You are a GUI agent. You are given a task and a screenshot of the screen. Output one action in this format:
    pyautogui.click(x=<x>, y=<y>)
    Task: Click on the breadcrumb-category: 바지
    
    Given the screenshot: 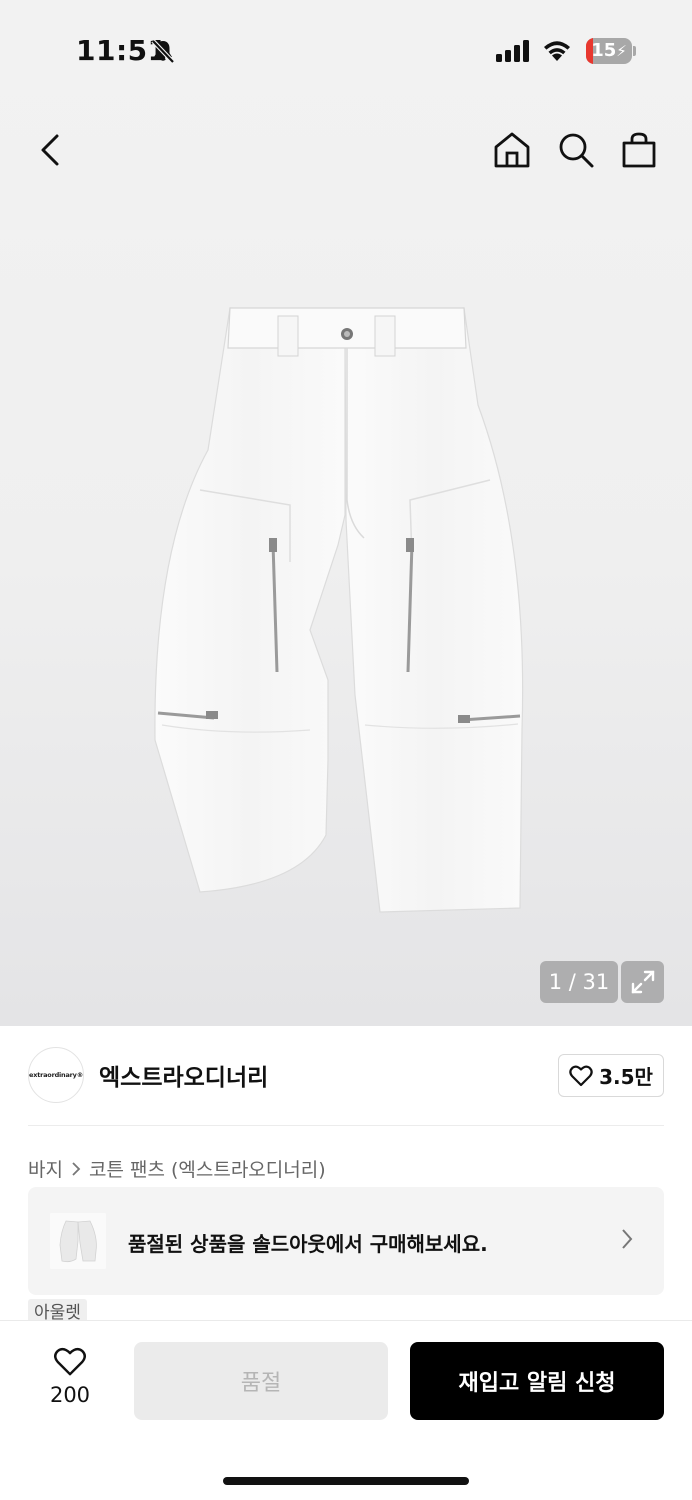 What is the action you would take?
    pyautogui.click(x=45, y=1168)
    